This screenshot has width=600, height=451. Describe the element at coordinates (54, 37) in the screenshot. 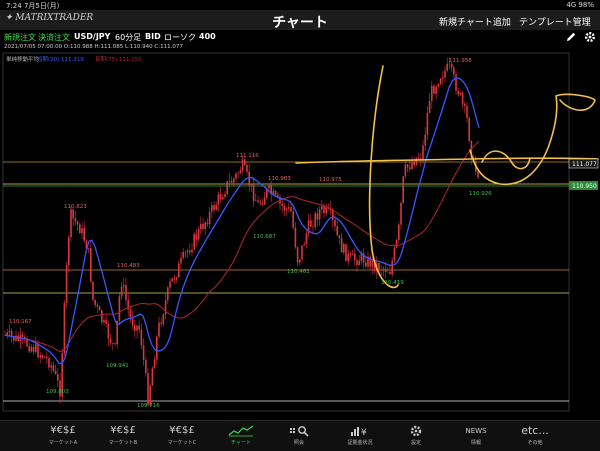

I see `settle-order-button: 決済注文` at that location.